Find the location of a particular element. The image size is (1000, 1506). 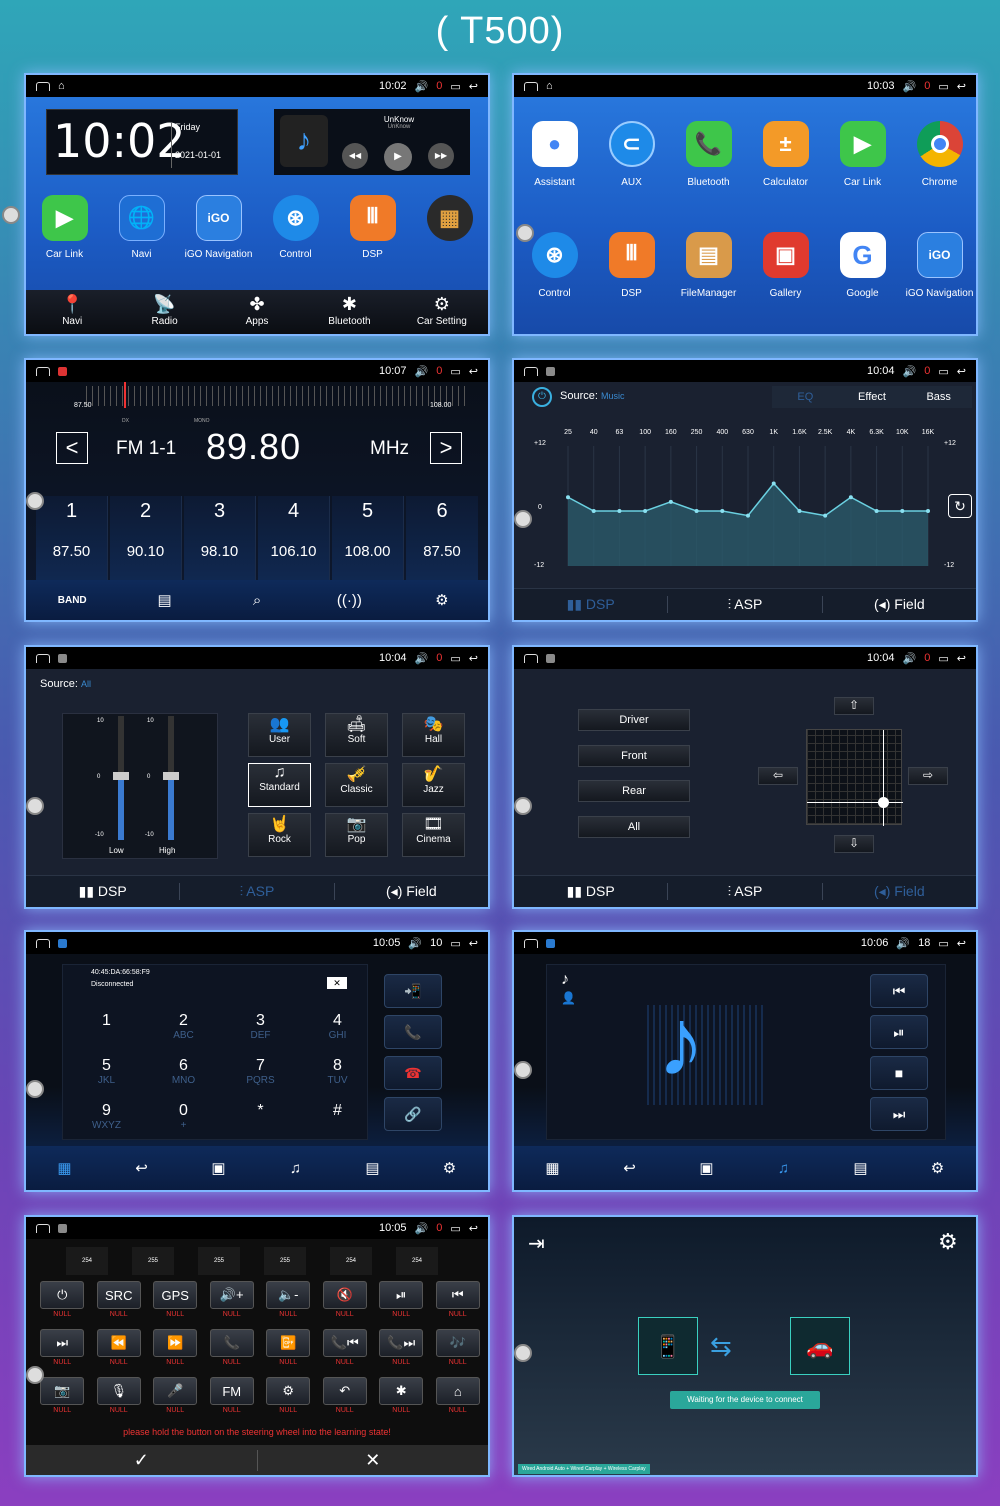

right-arrow-button: ⇨ is located at coordinates (928, 776).